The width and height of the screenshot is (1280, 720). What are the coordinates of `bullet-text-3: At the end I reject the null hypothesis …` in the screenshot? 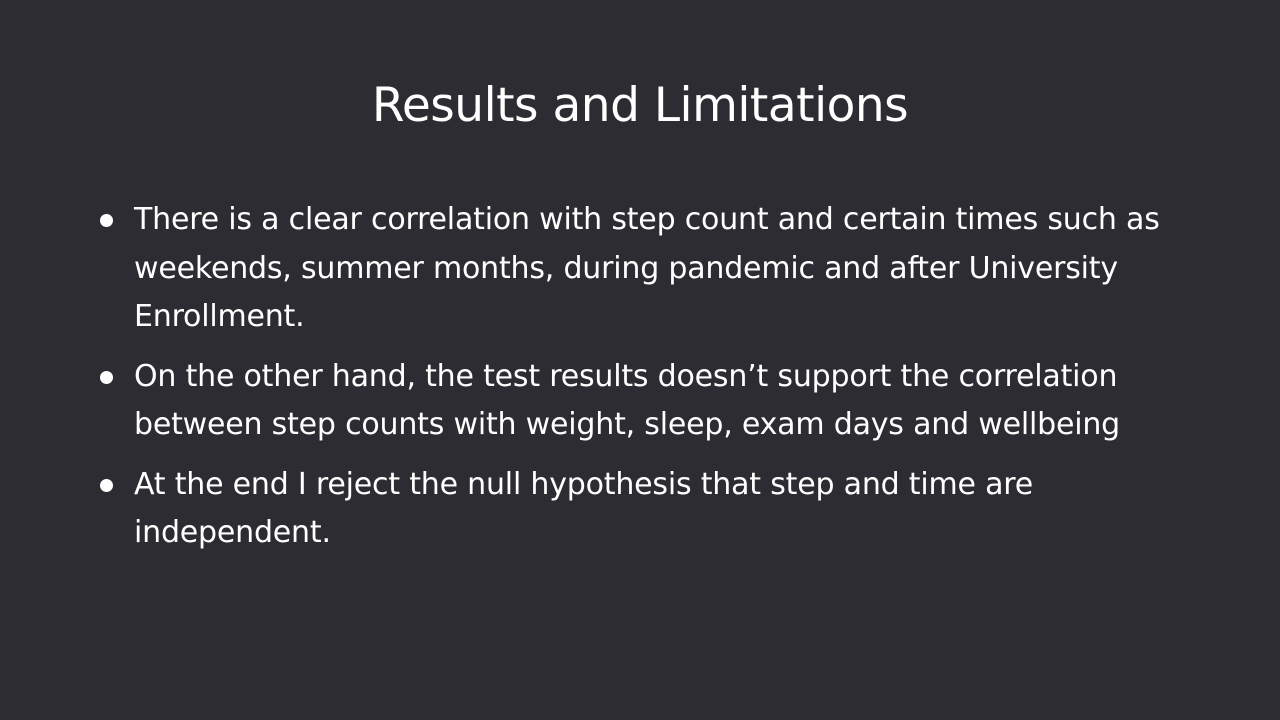 It's located at (584, 508).